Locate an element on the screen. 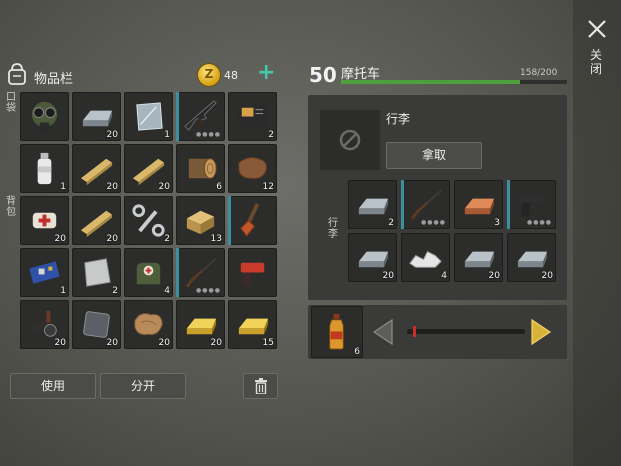 The image size is (621, 466). increase-arrow-icon is located at coordinates (541, 332).